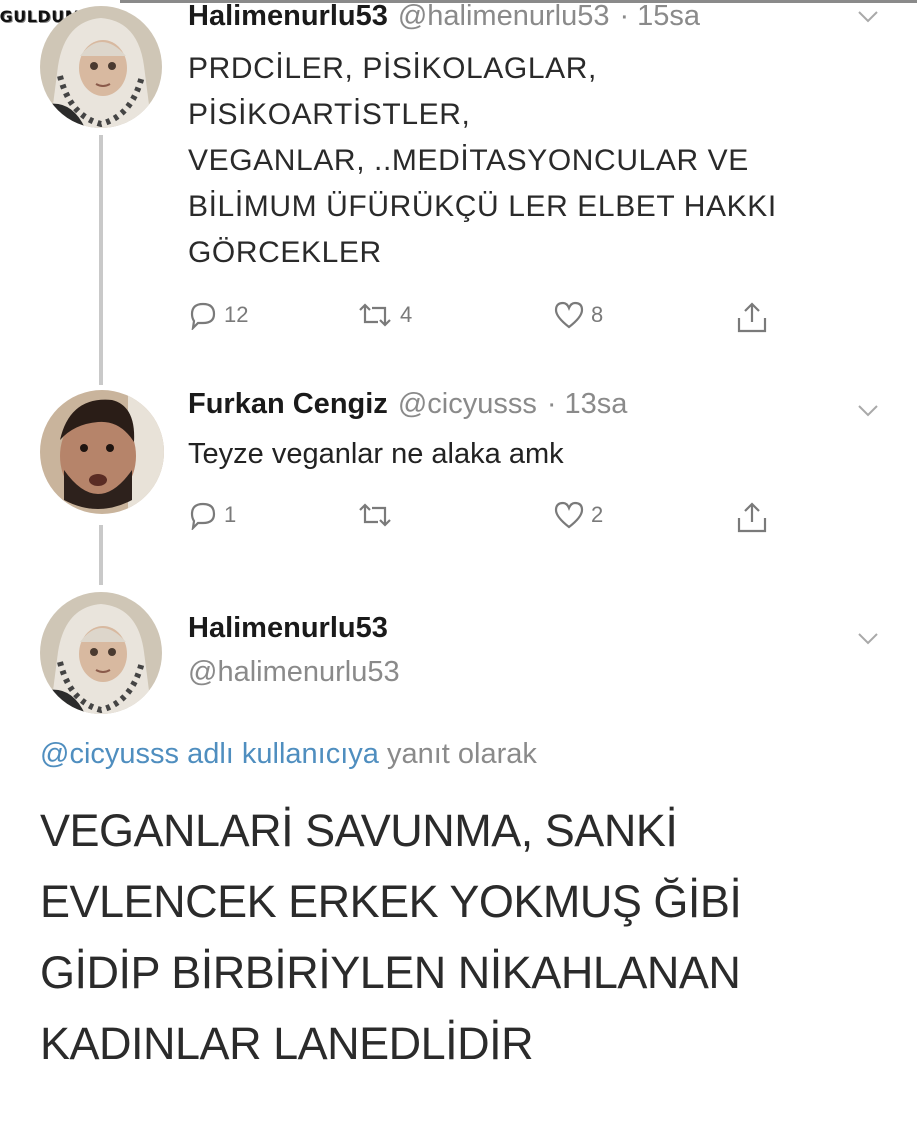  I want to click on reply-button: 12, so click(218, 315).